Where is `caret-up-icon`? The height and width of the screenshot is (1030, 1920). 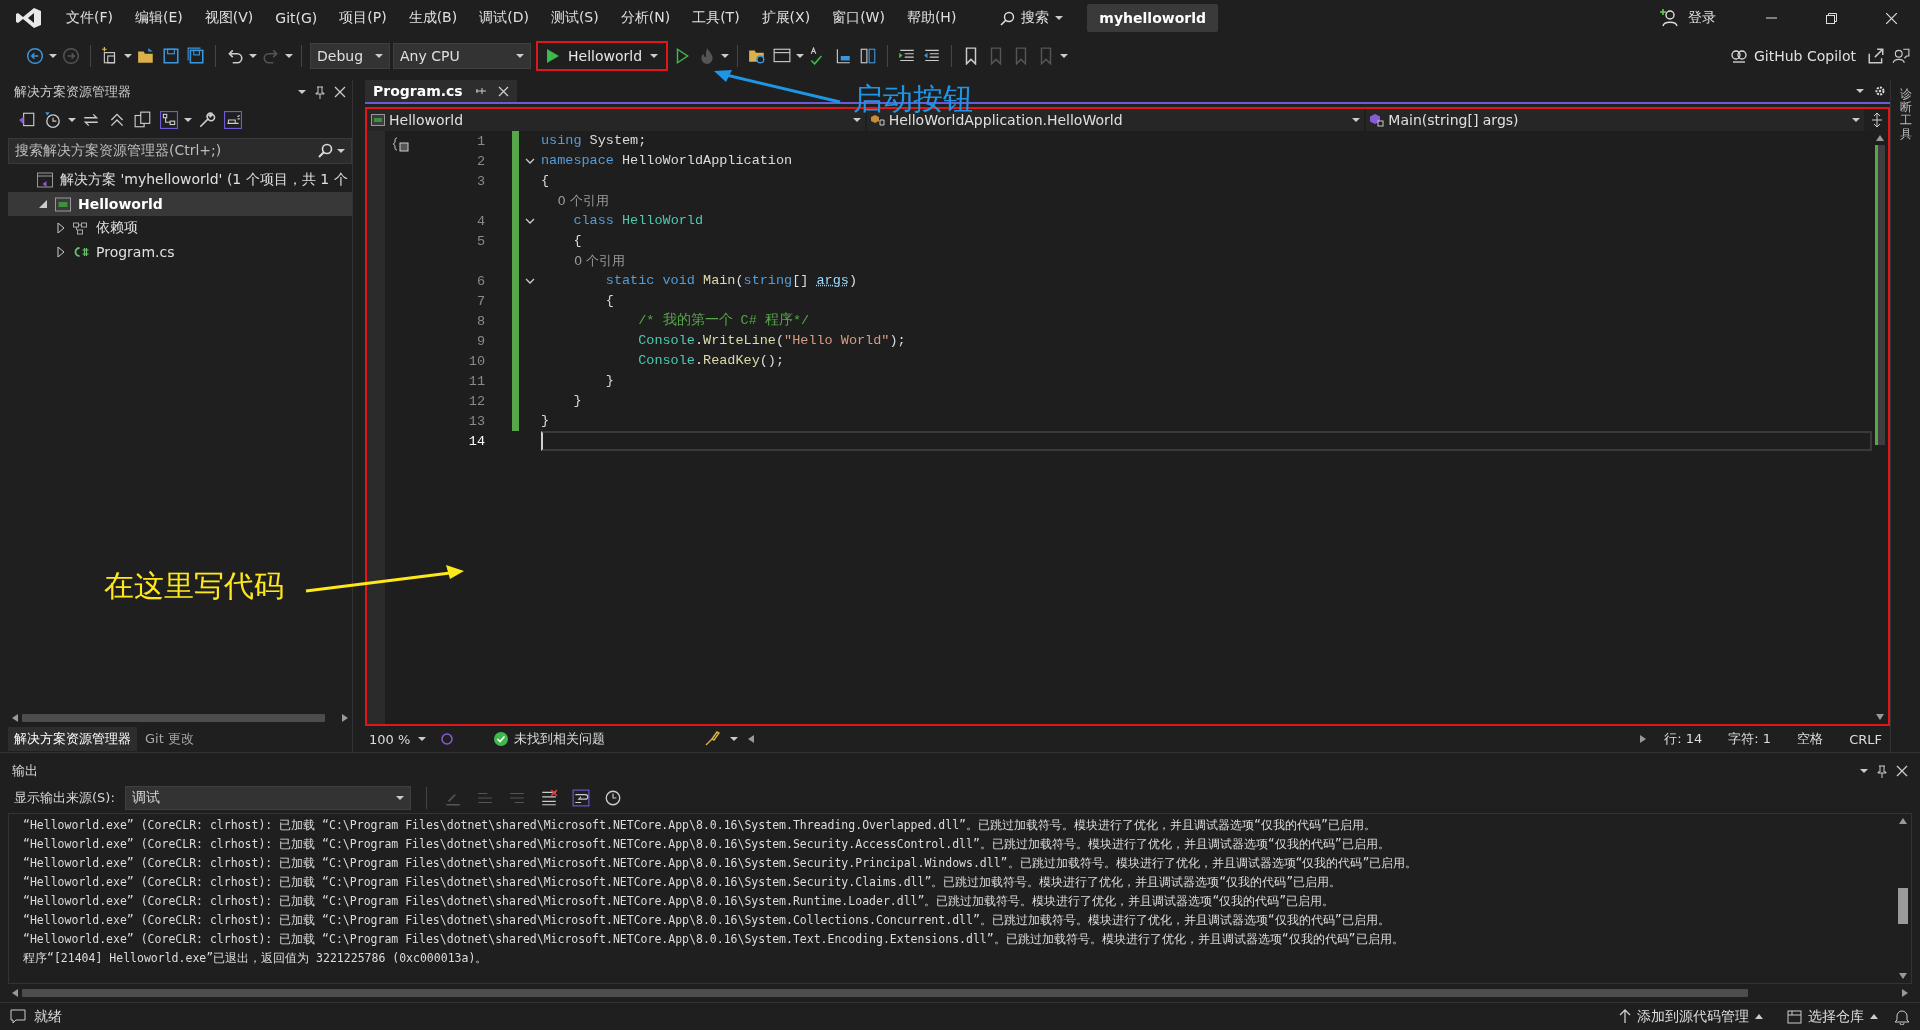 caret-up-icon is located at coordinates (1759, 1016).